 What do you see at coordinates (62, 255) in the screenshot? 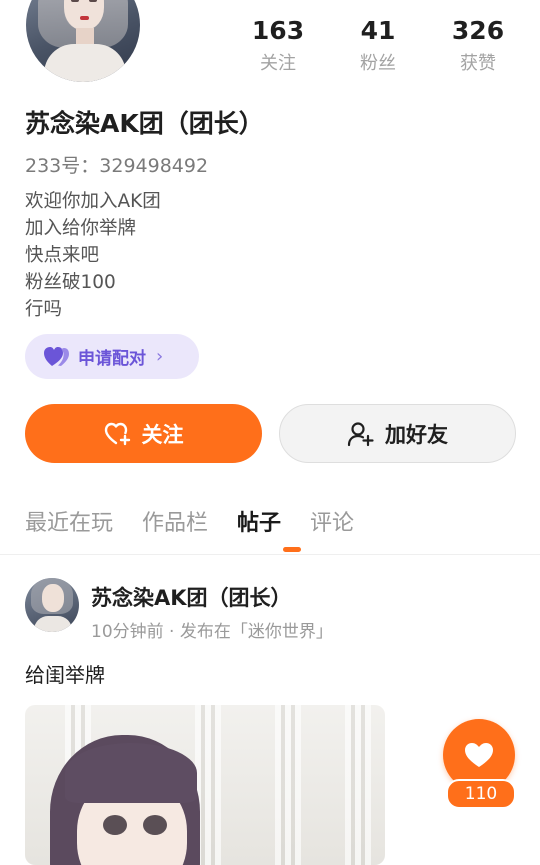
I see `bio-line: 快点来吧` at bounding box center [62, 255].